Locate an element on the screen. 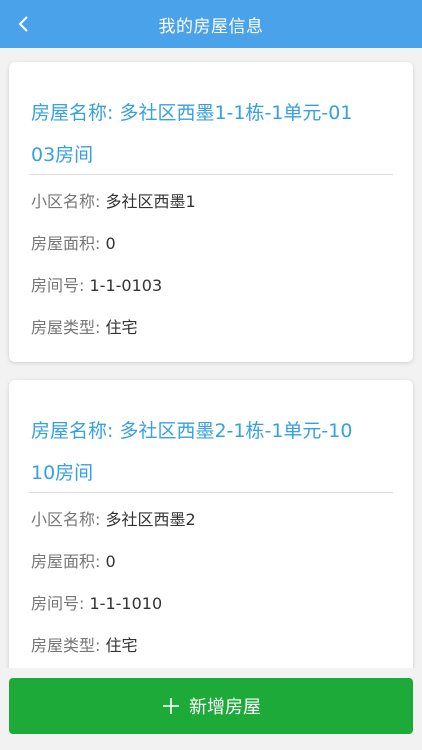  house-name: 房屋名称: 多社区西墨2-1栋-1单元-1010房间 is located at coordinates (196, 452).